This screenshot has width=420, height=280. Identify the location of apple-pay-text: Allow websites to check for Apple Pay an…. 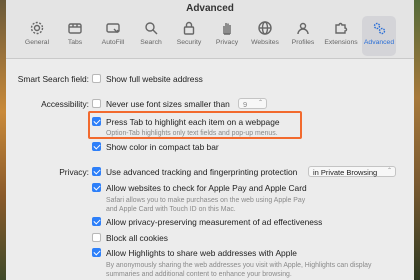
(206, 188).